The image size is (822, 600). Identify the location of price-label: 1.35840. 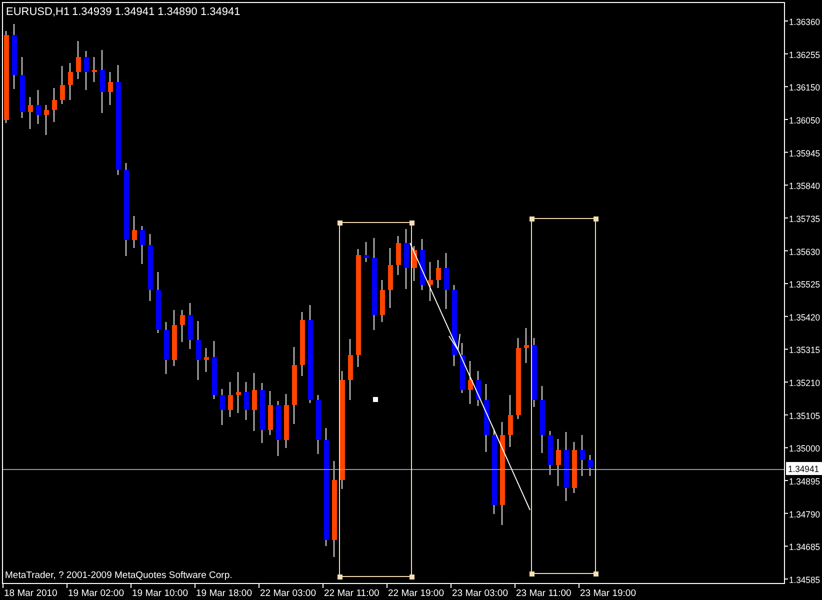
(805, 186).